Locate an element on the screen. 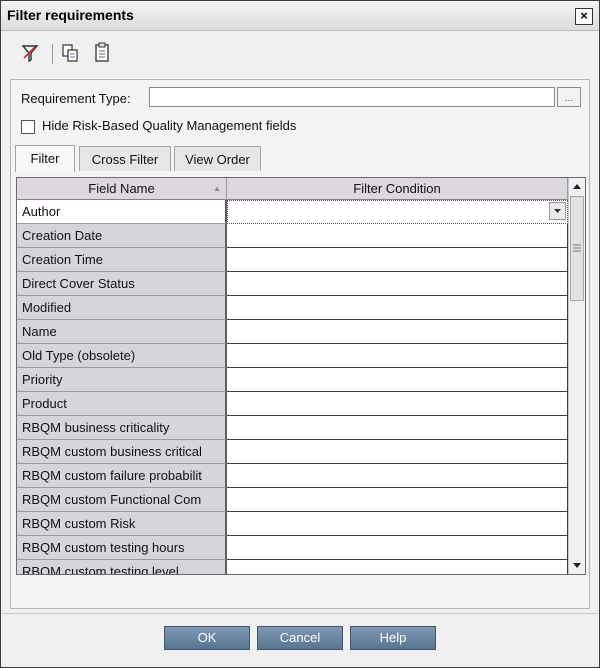  table-row: Name is located at coordinates (292, 332).